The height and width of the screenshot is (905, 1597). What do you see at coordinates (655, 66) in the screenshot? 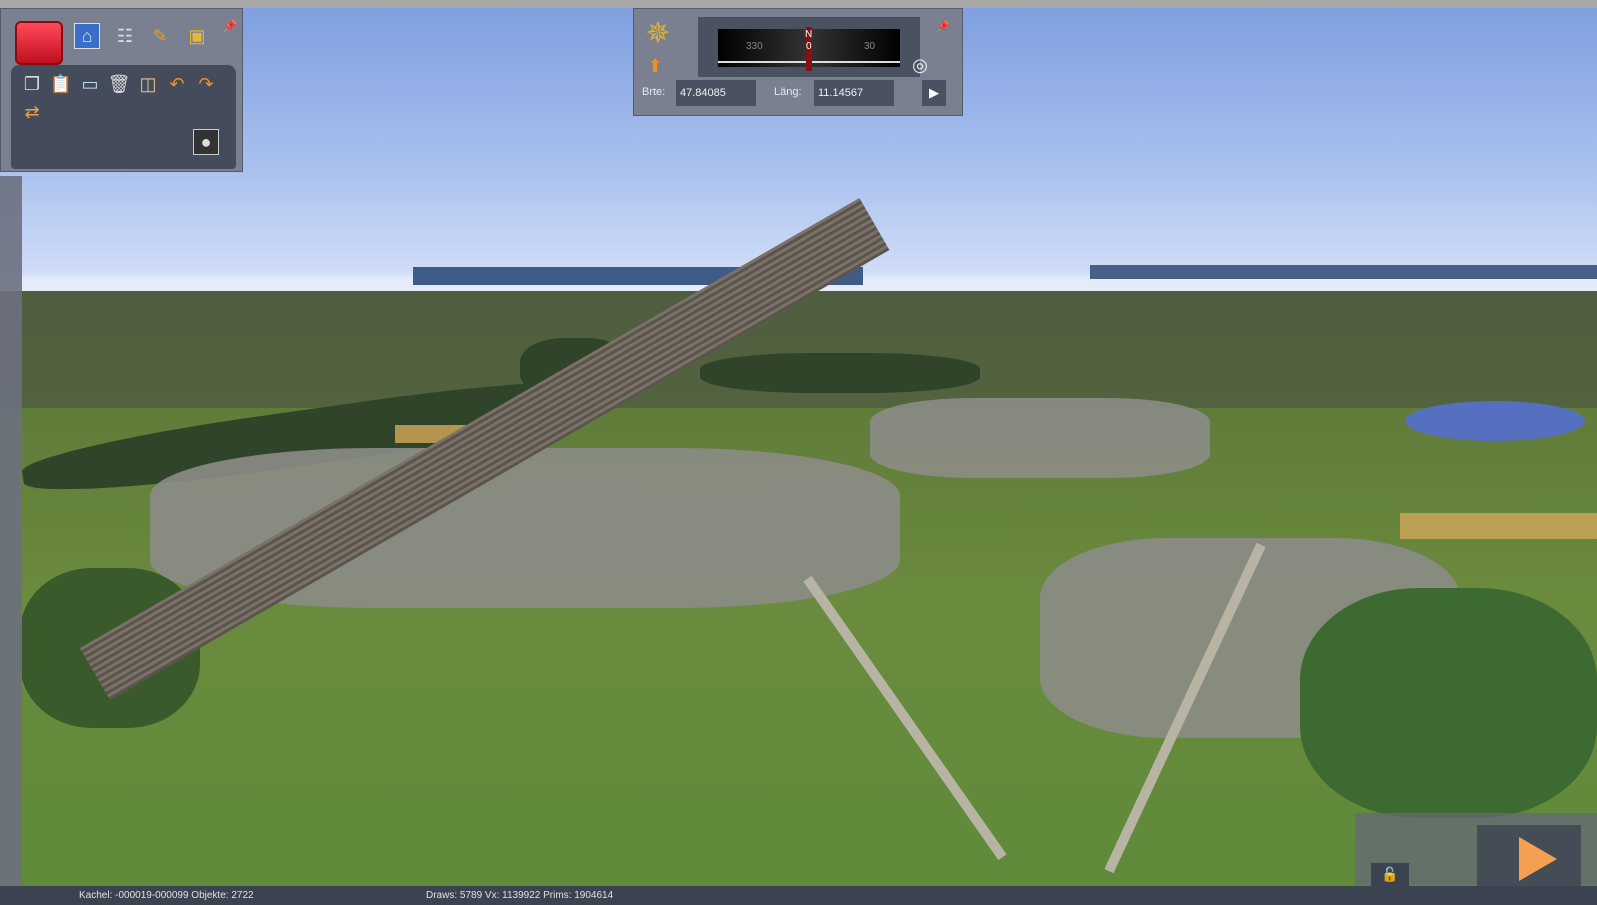
I see `map-marker-icon: ⬆` at bounding box center [655, 66].